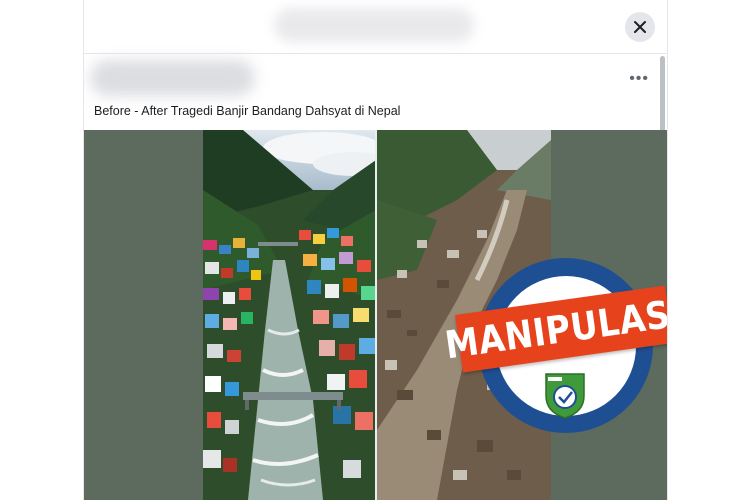 This screenshot has width=750, height=500. Describe the element at coordinates (554, 353) in the screenshot. I see `manipulasi-badge: MANIPULASI` at that location.